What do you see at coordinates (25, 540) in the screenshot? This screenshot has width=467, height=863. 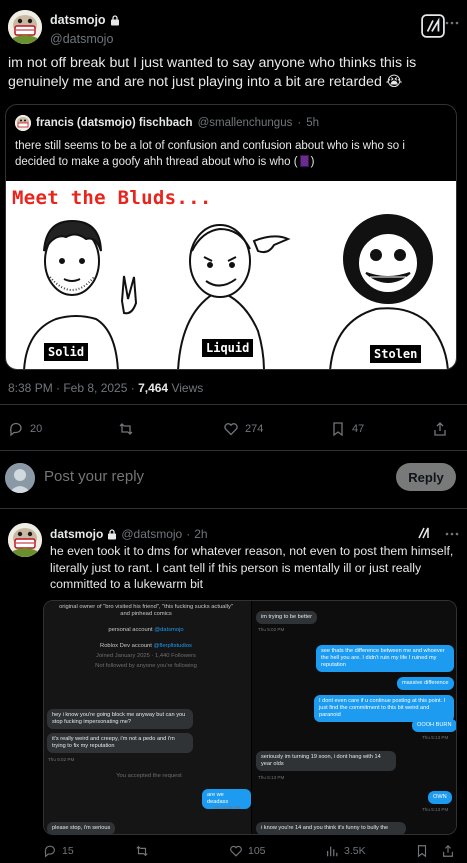 I see `reply-author-avatar` at bounding box center [25, 540].